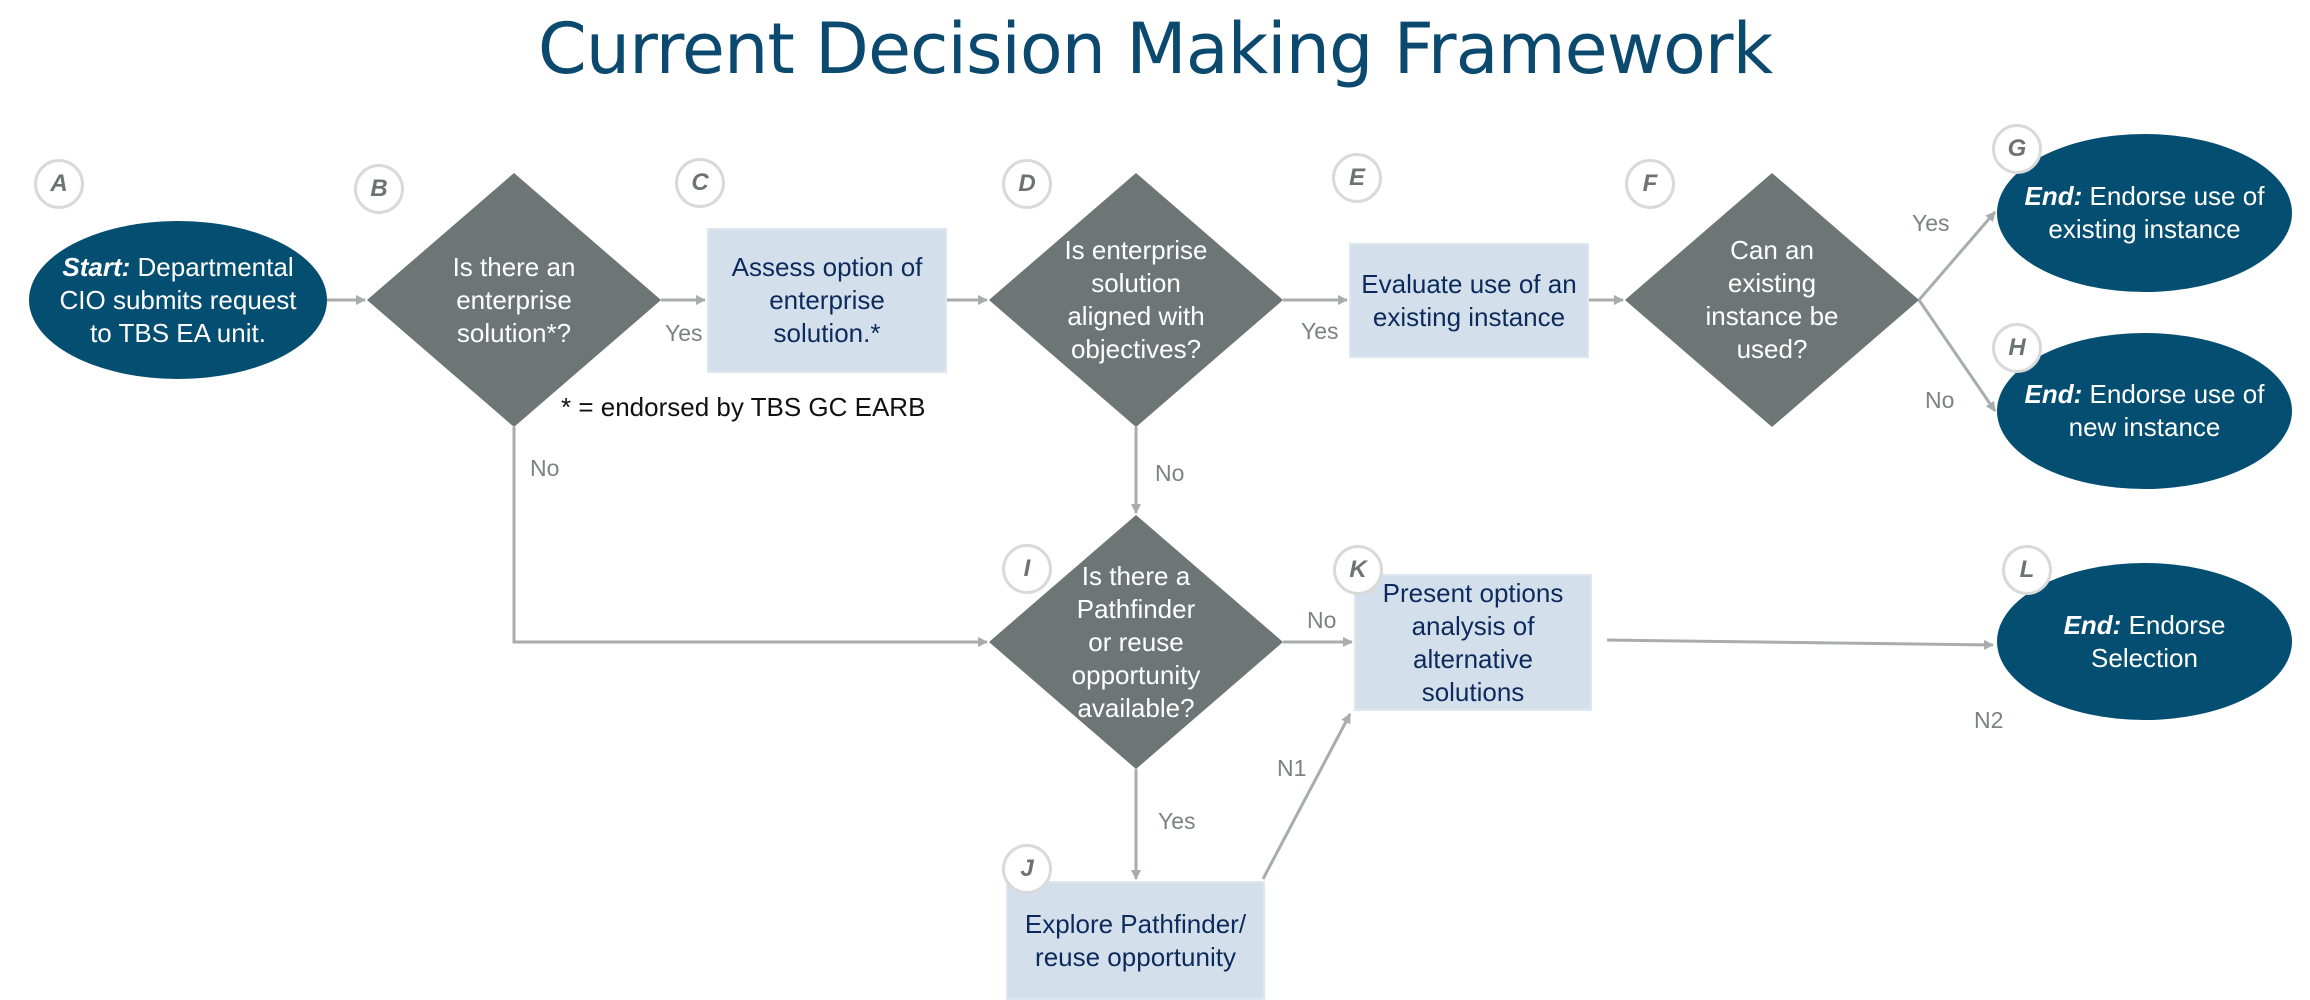 The image size is (2310, 1000). Describe the element at coordinates (2144, 642) in the screenshot. I see `node-l-text: End: Endorse Selection` at that location.